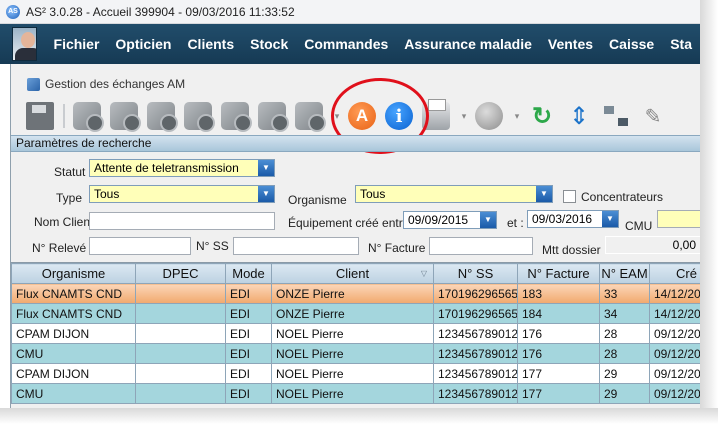  What do you see at coordinates (616, 116) in the screenshot?
I see `network-icon` at bounding box center [616, 116].